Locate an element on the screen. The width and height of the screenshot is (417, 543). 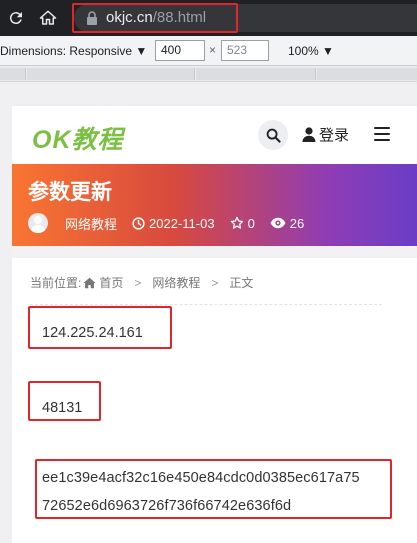
search-button is located at coordinates (273, 135).